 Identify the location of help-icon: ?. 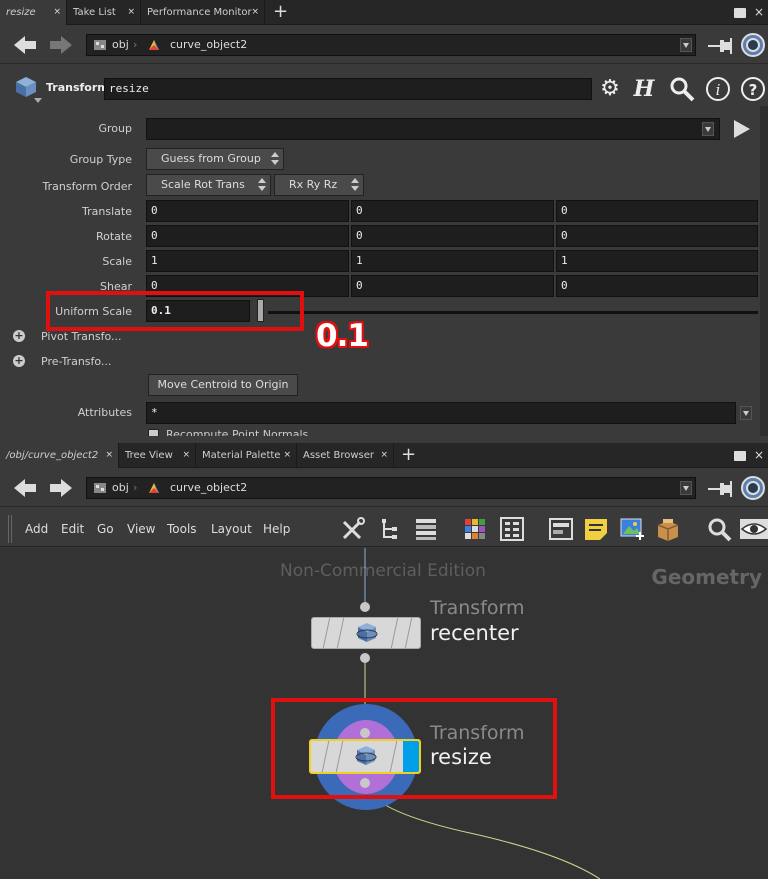
(753, 89).